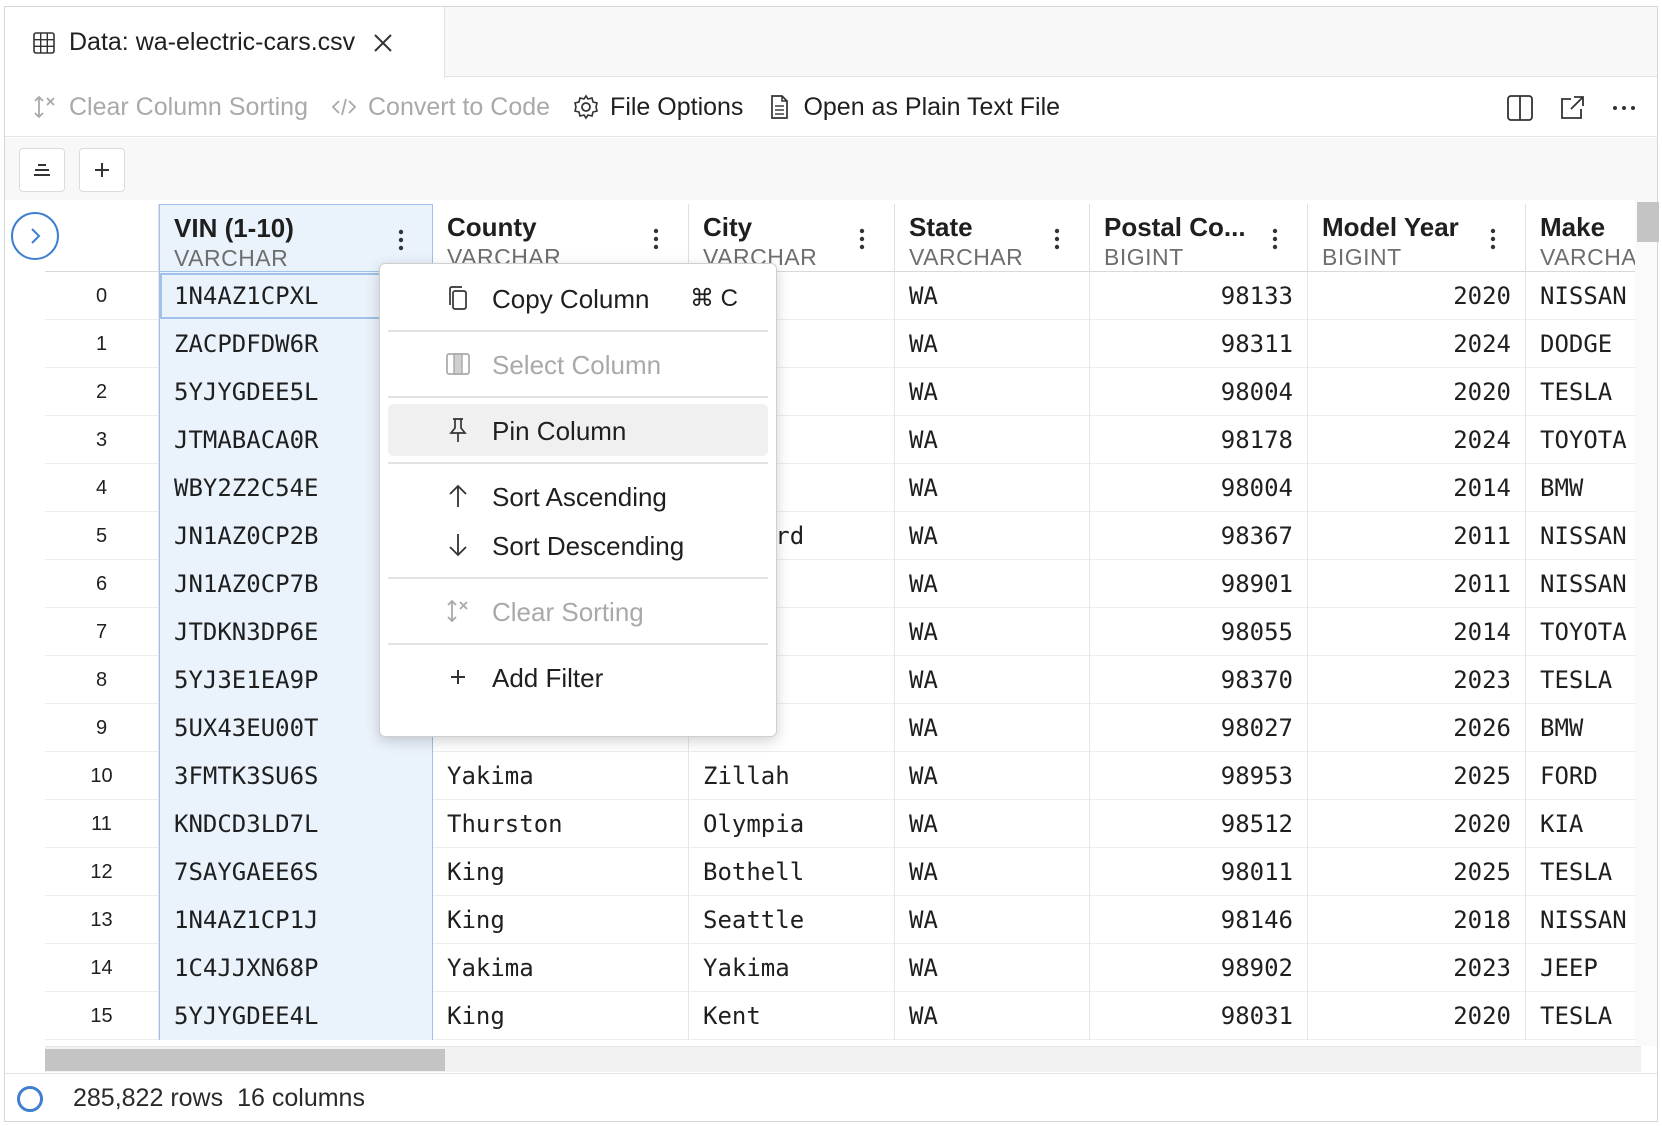 The width and height of the screenshot is (1662, 1126). Describe the element at coordinates (912, 107) in the screenshot. I see `open-plain-text-button: Open as Plain Text File` at that location.